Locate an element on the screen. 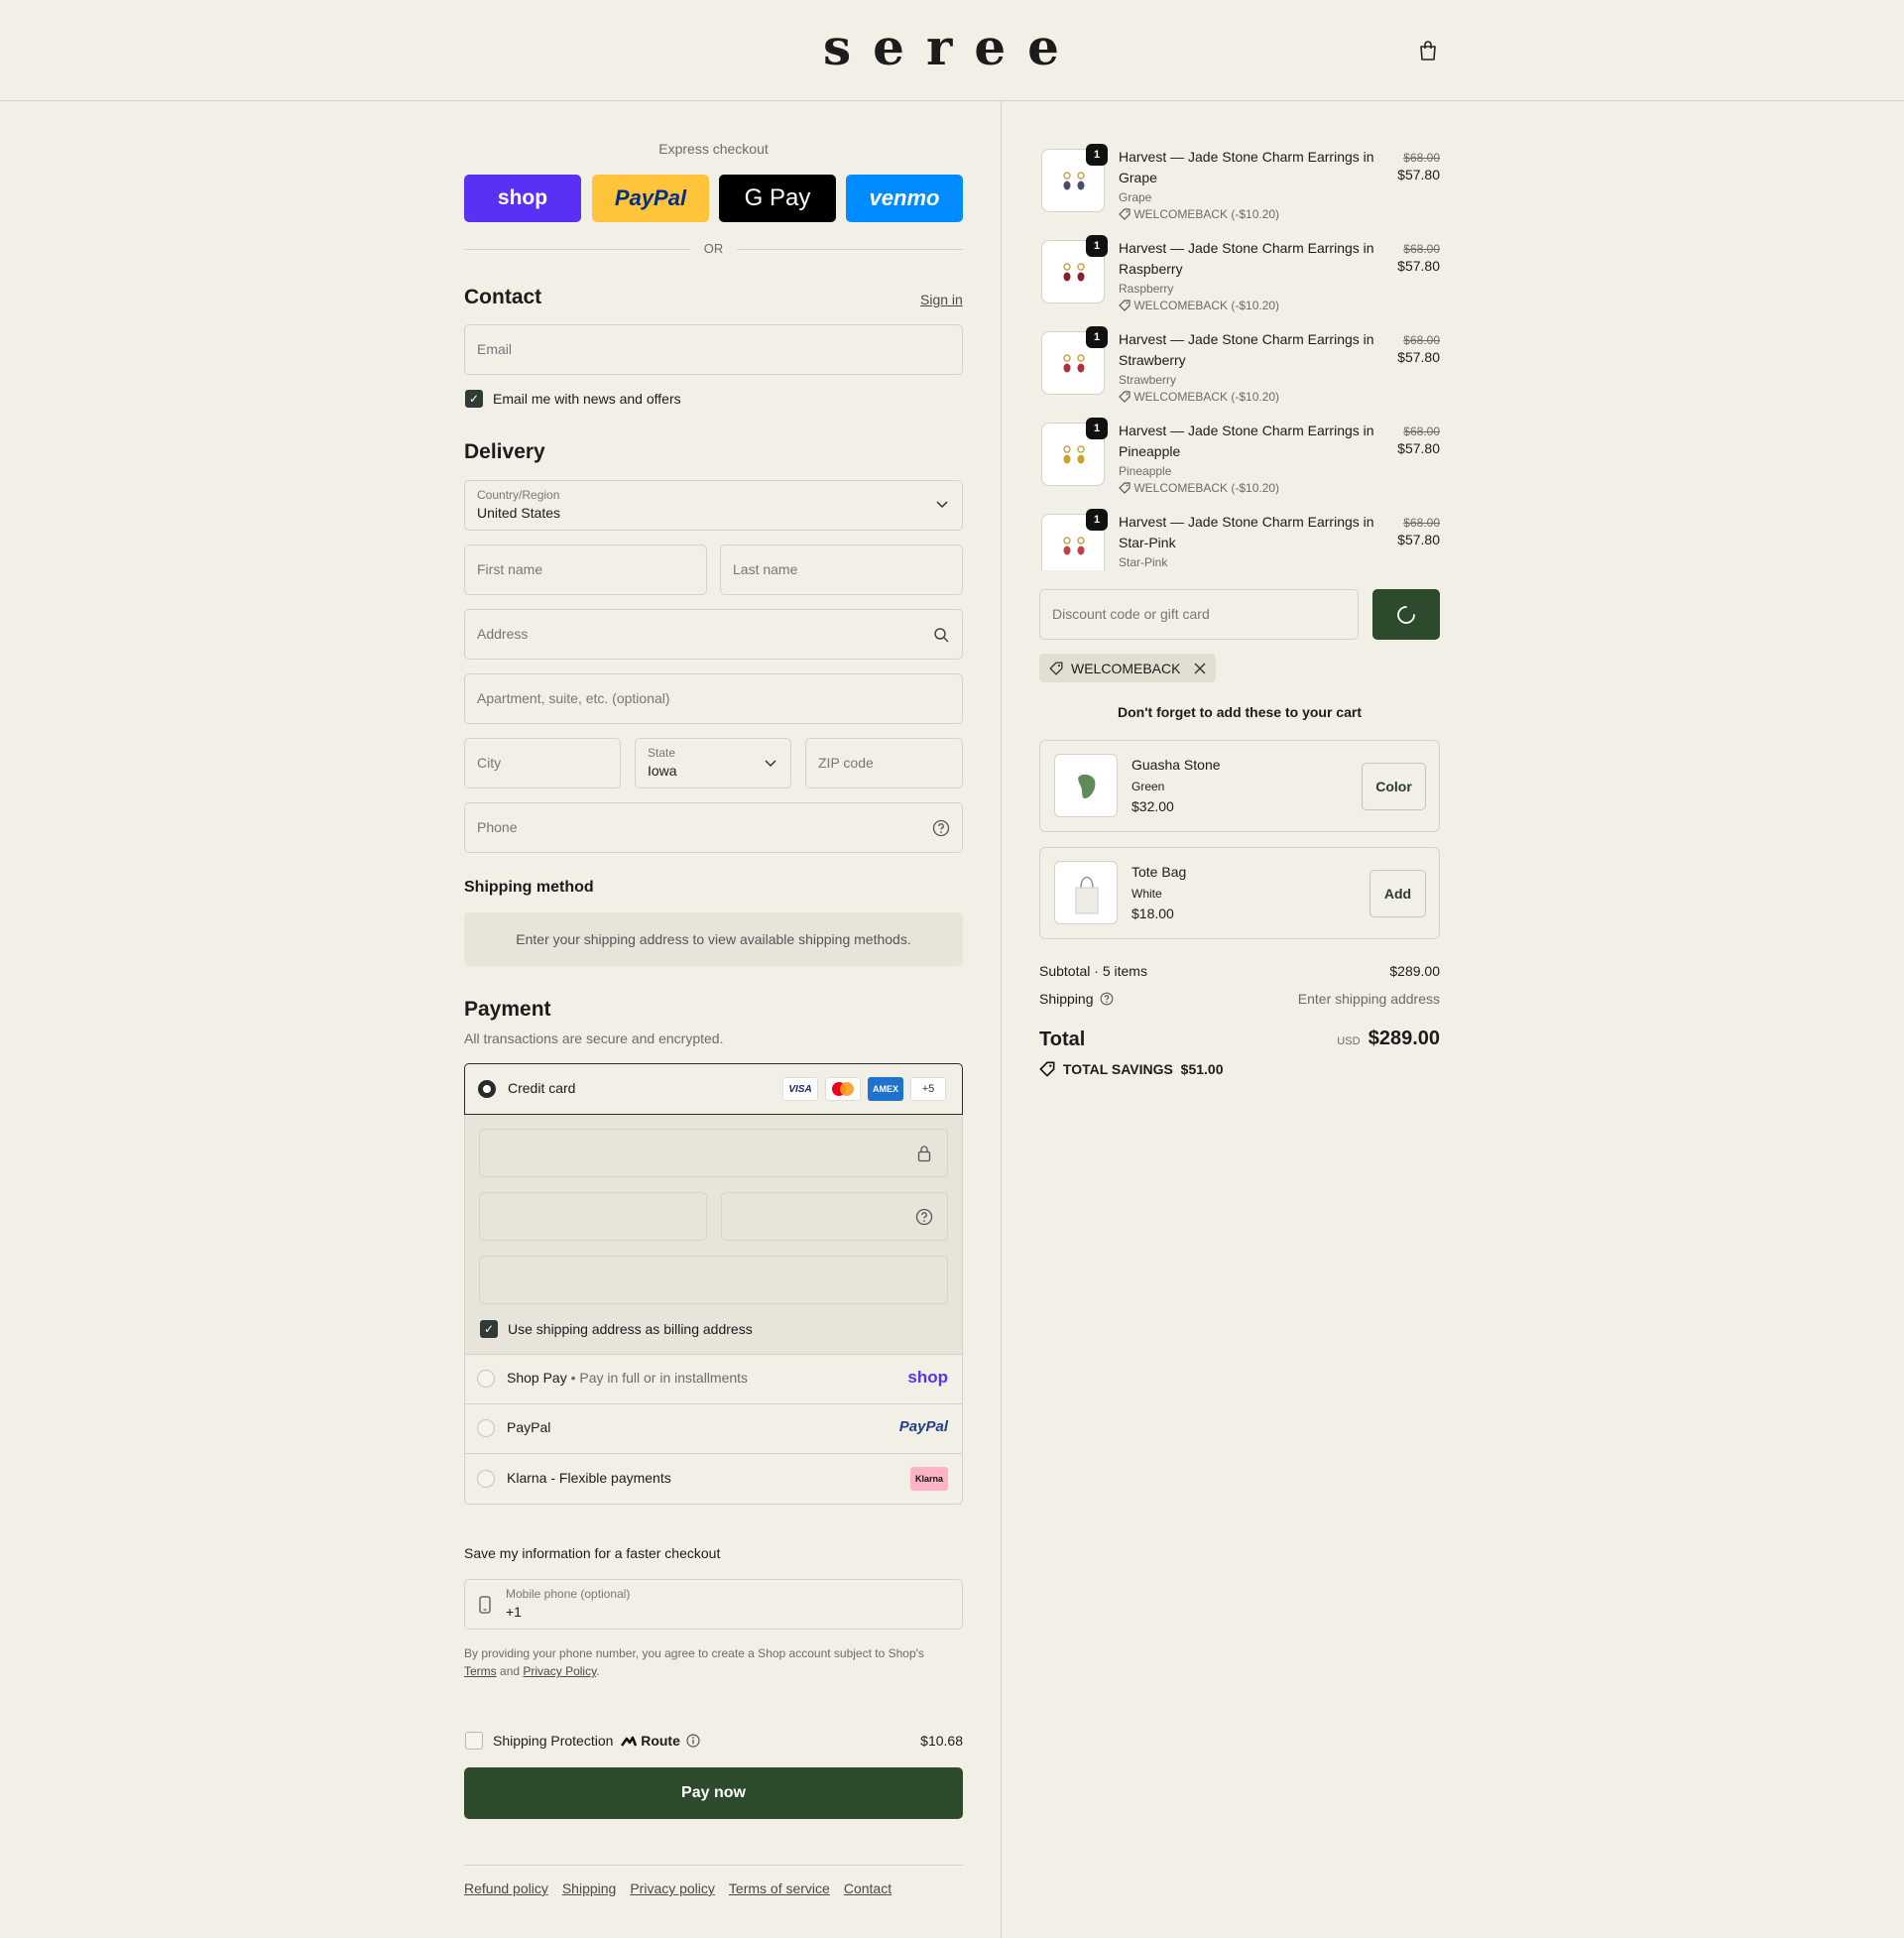 Image resolution: width=1904 pixels, height=1938 pixels. billing-same-label: Use shipping address as billing address is located at coordinates (630, 1329).